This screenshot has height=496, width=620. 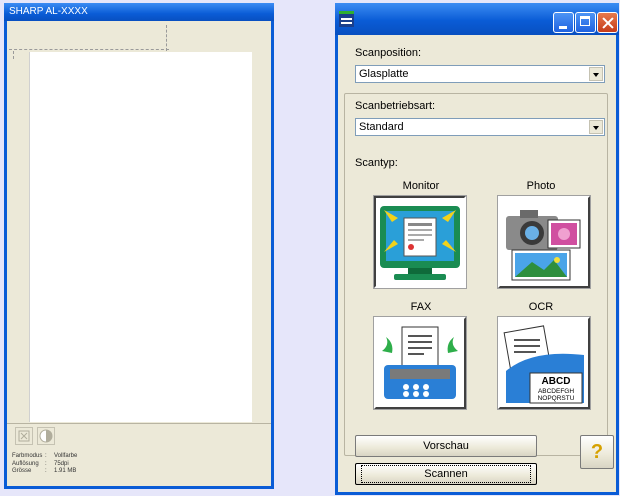 What do you see at coordinates (381, 127) in the screenshot?
I see `scanbetriebsart-value: Standard` at bounding box center [381, 127].